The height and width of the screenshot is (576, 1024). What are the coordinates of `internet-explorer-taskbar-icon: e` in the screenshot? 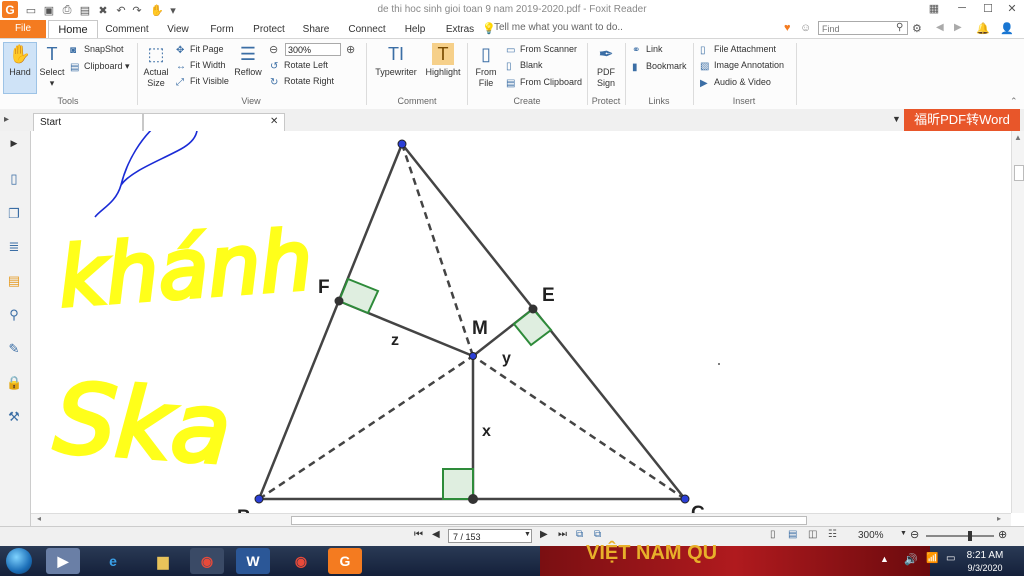 It's located at (113, 561).